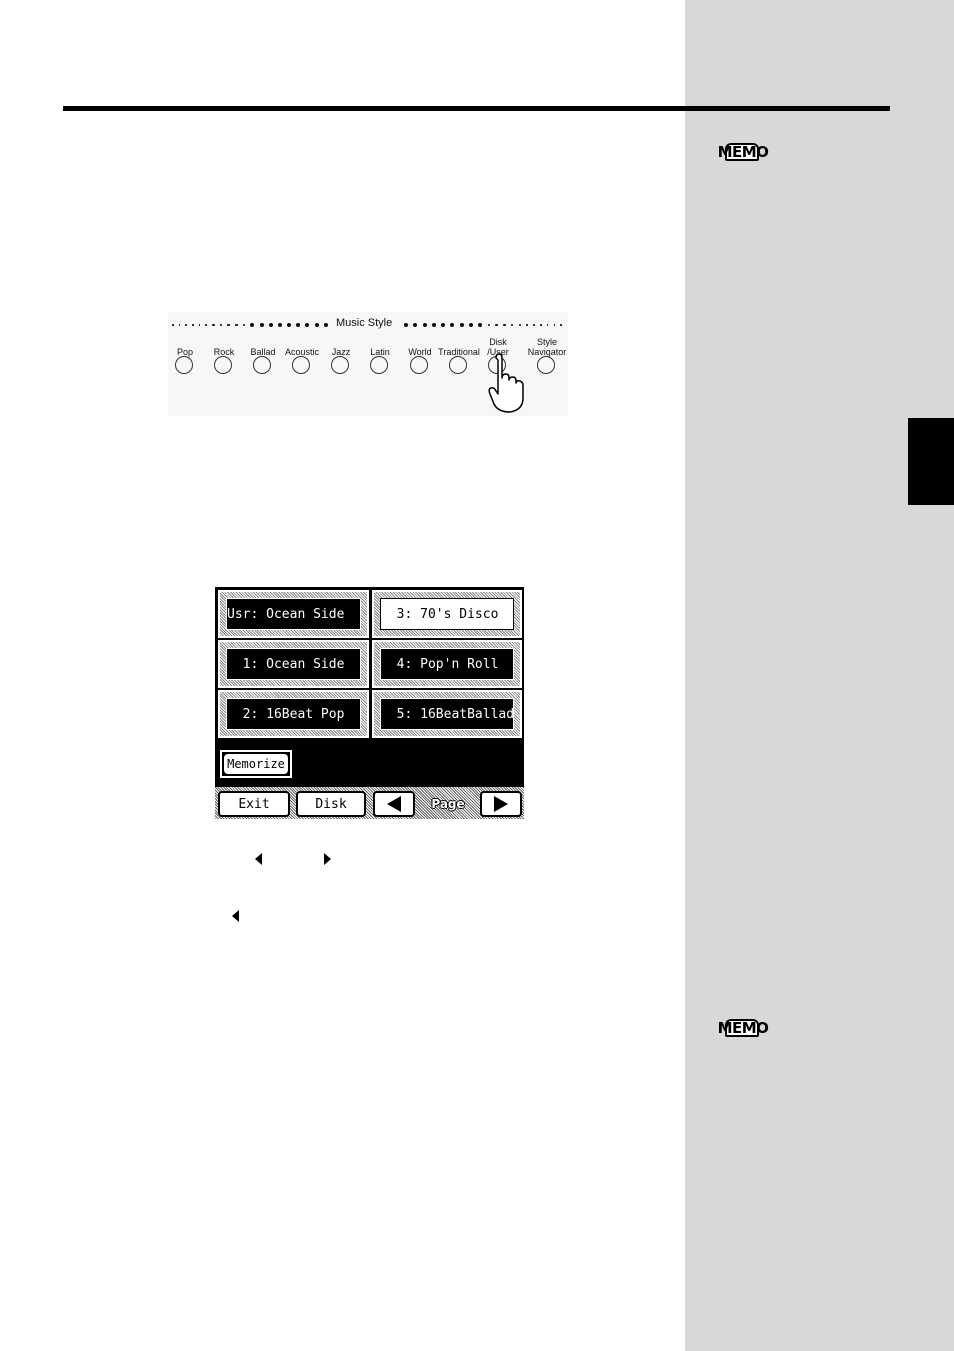 The width and height of the screenshot is (954, 1351). I want to click on panel-title: Music Style, so click(364, 323).